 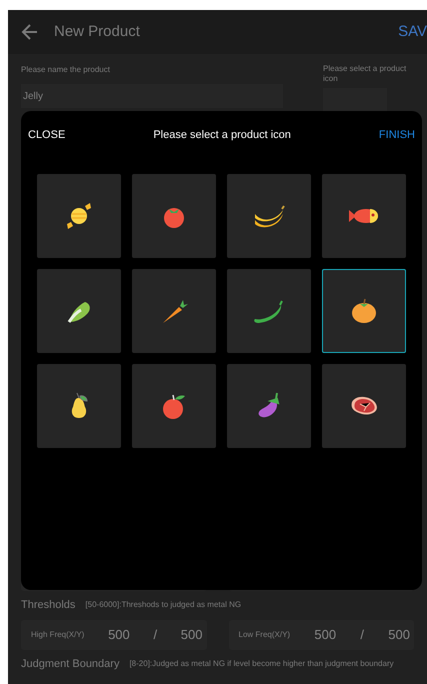 What do you see at coordinates (264, 634) in the screenshot?
I see `field-label: Low Freq(X/Y)` at bounding box center [264, 634].